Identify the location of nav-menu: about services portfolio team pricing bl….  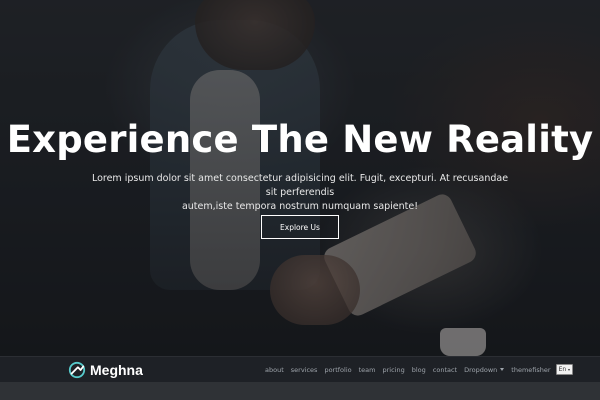
(419, 369).